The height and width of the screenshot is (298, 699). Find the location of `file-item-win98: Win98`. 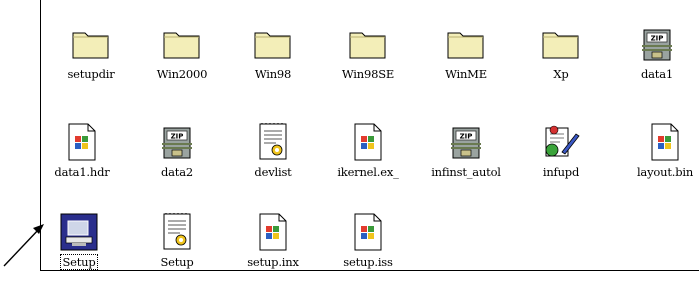

file-item-win98: Win98 is located at coordinates (273, 59).